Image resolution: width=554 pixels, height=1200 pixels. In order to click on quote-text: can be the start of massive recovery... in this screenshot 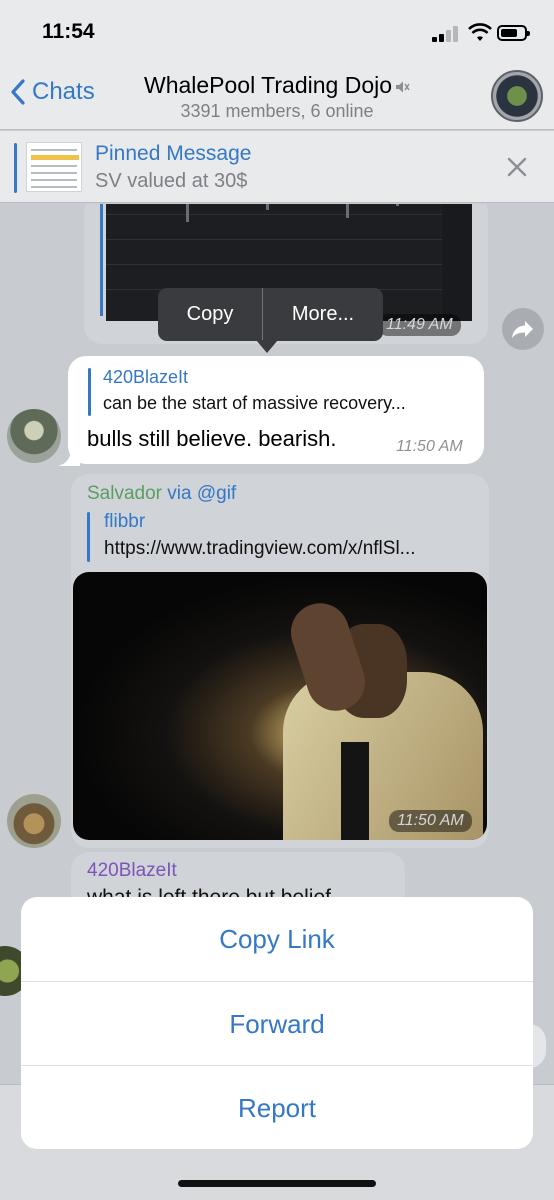, I will do `click(254, 403)`.